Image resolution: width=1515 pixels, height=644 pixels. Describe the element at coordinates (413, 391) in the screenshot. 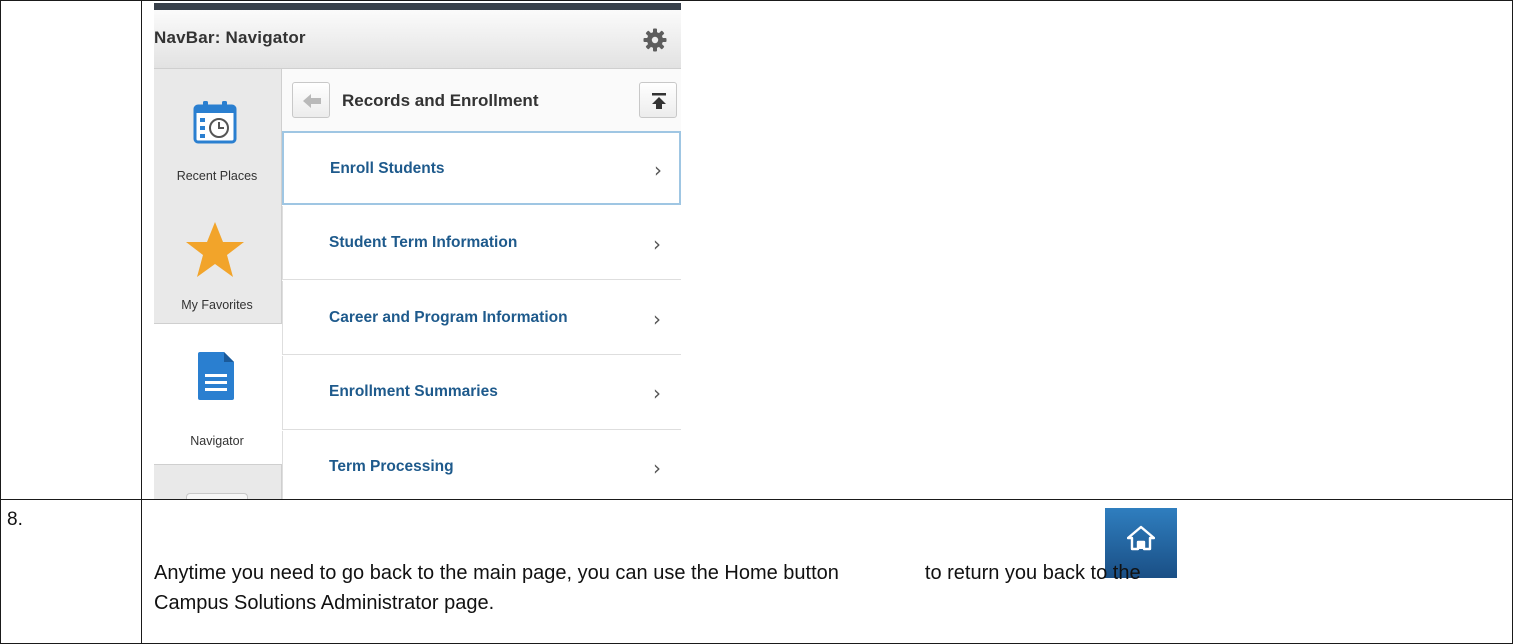

I see `nav-item-label: Enrollment Summaries` at that location.